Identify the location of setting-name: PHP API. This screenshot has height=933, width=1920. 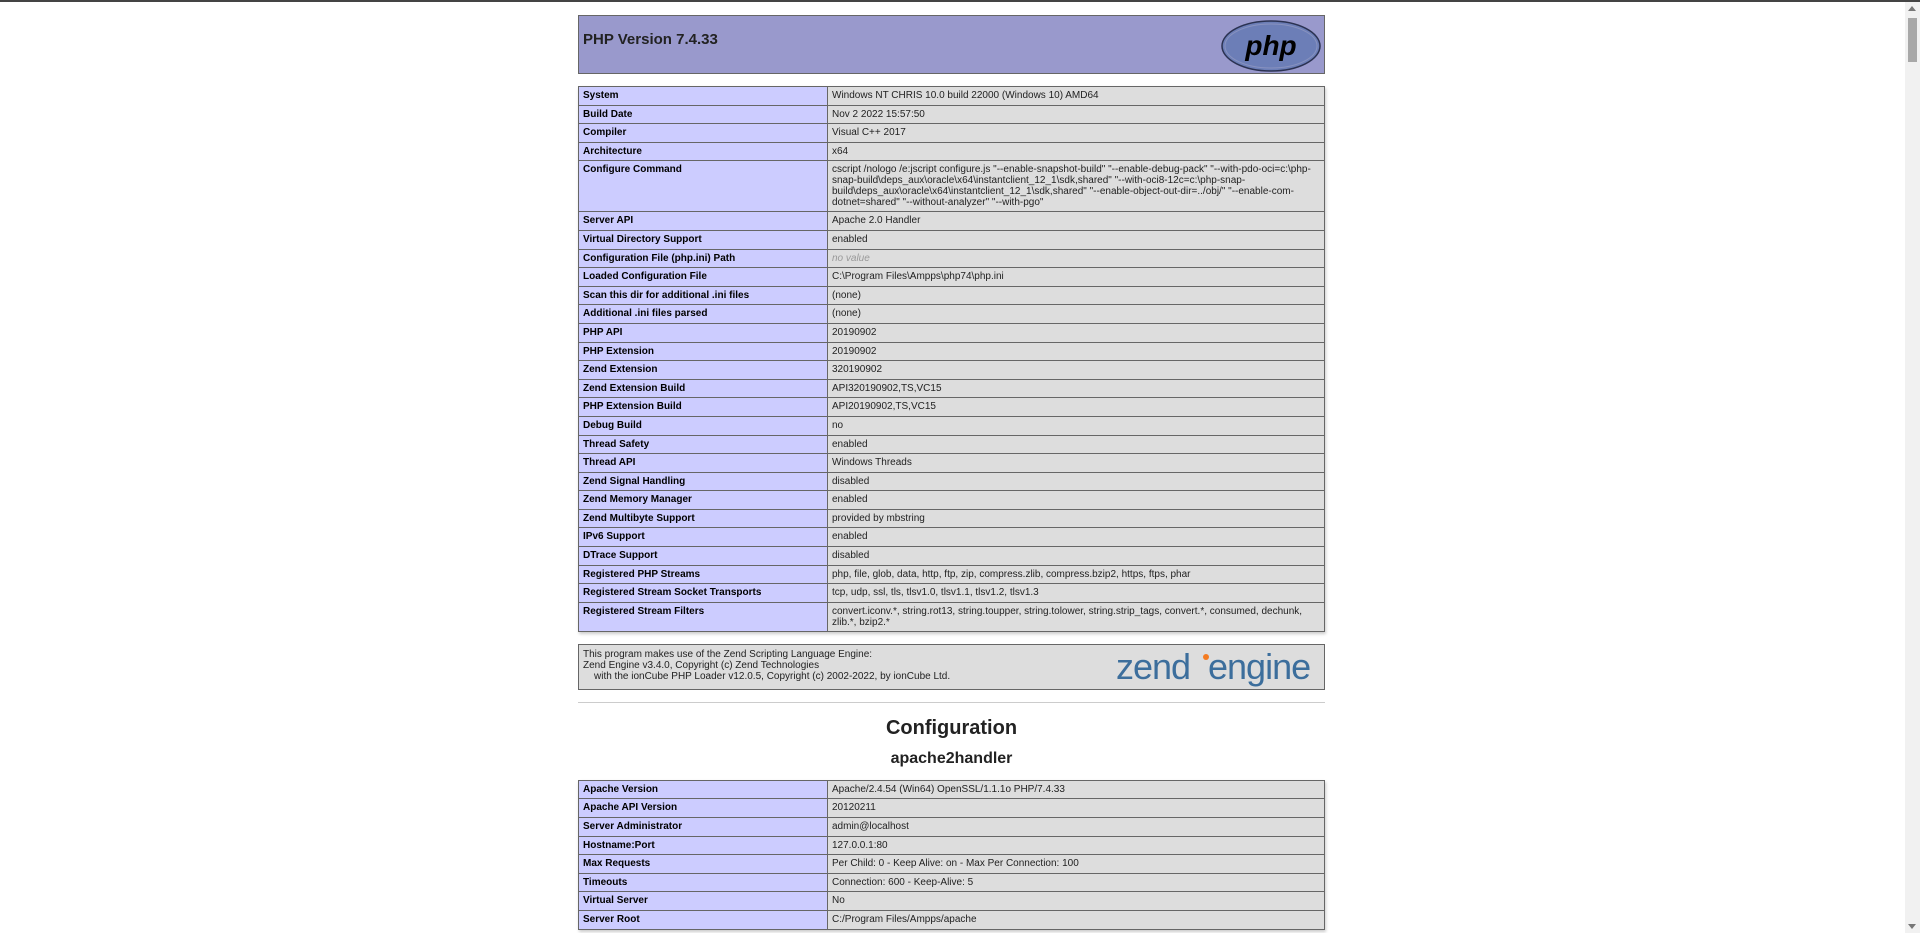
(703, 332).